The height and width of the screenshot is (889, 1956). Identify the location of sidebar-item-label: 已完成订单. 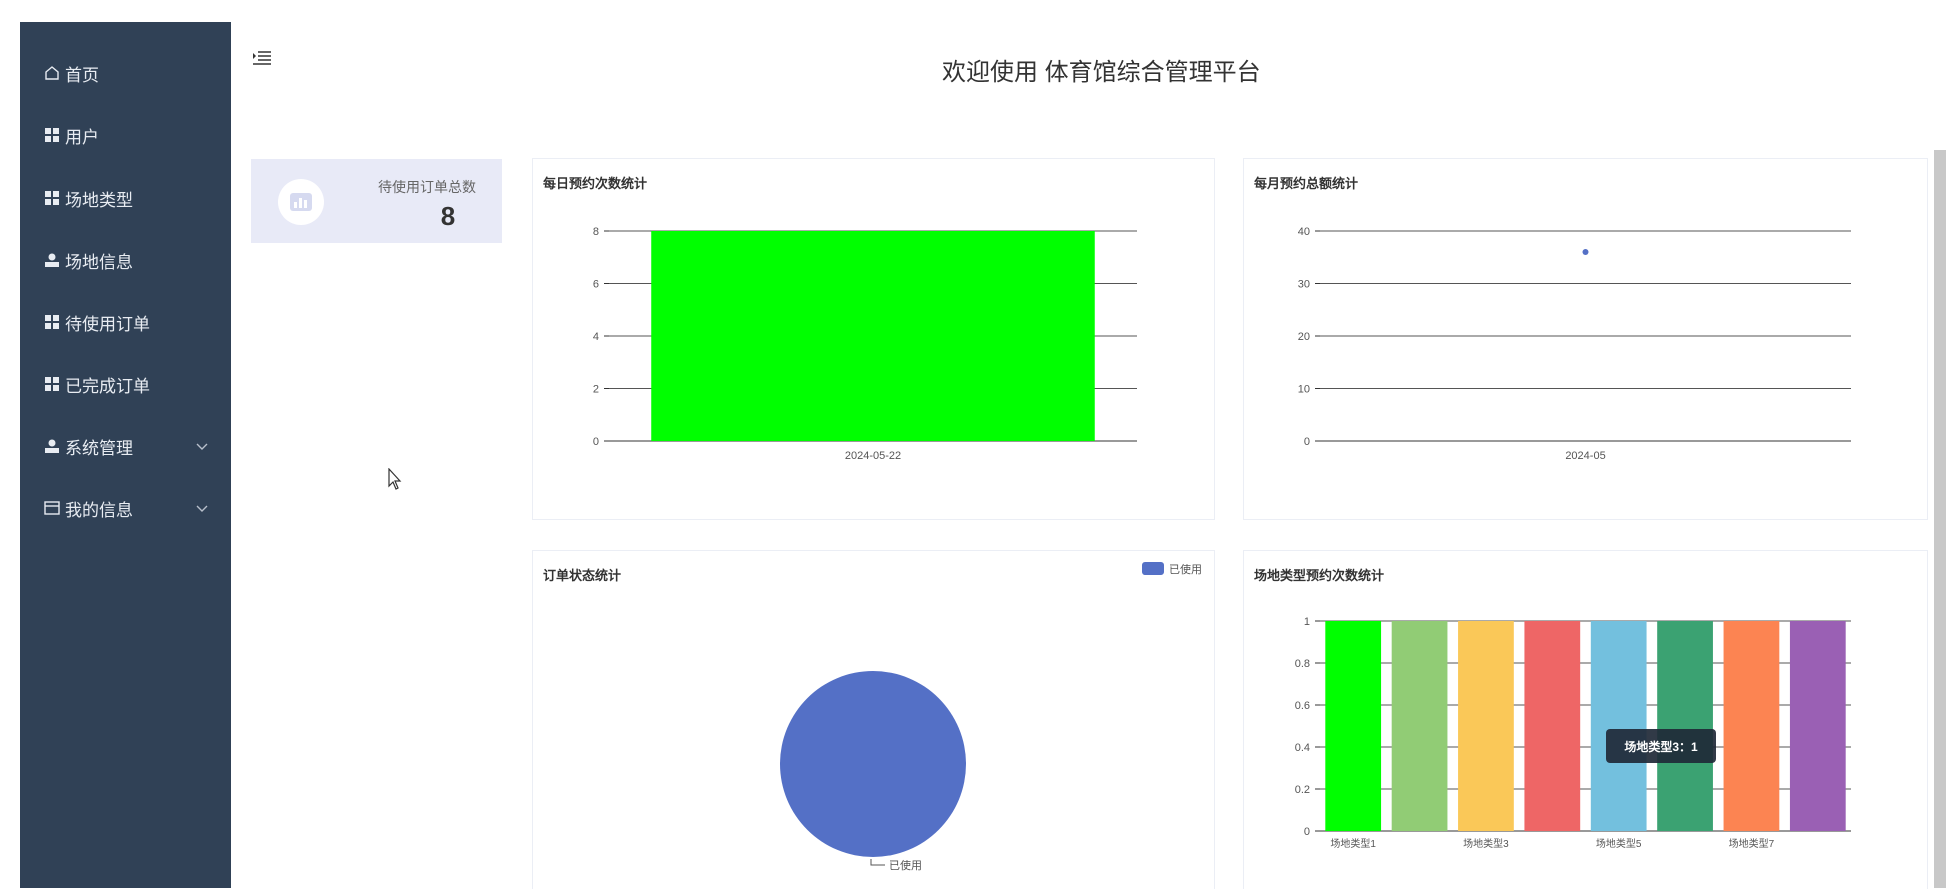
(107, 386).